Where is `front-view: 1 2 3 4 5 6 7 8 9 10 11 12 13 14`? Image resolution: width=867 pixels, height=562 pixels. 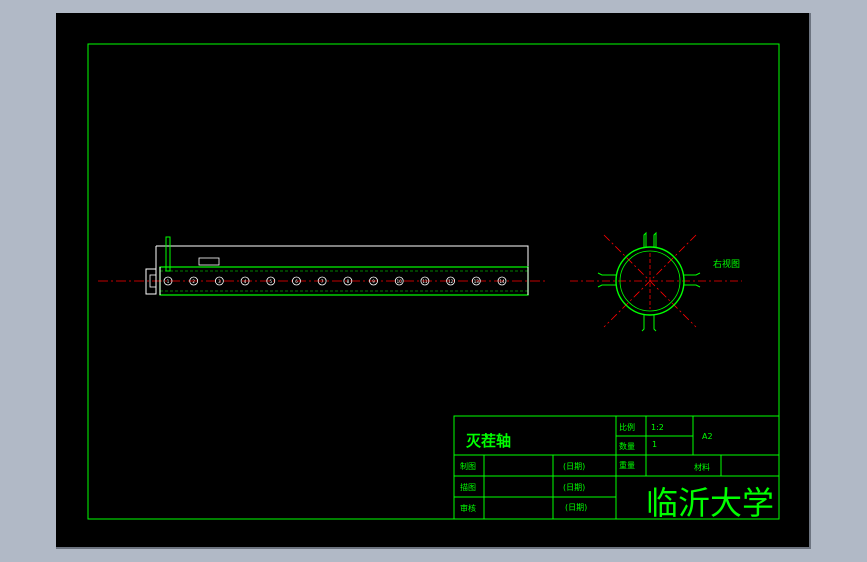
front-view: 1 2 3 4 5 6 7 8 9 10 11 12 13 14 is located at coordinates (323, 266).